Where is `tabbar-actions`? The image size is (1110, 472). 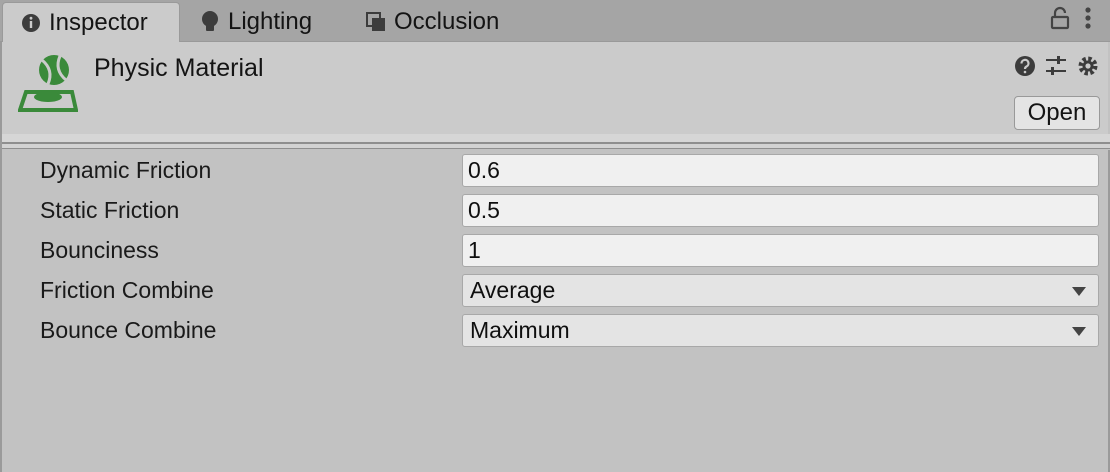
tabbar-actions is located at coordinates (1071, 20).